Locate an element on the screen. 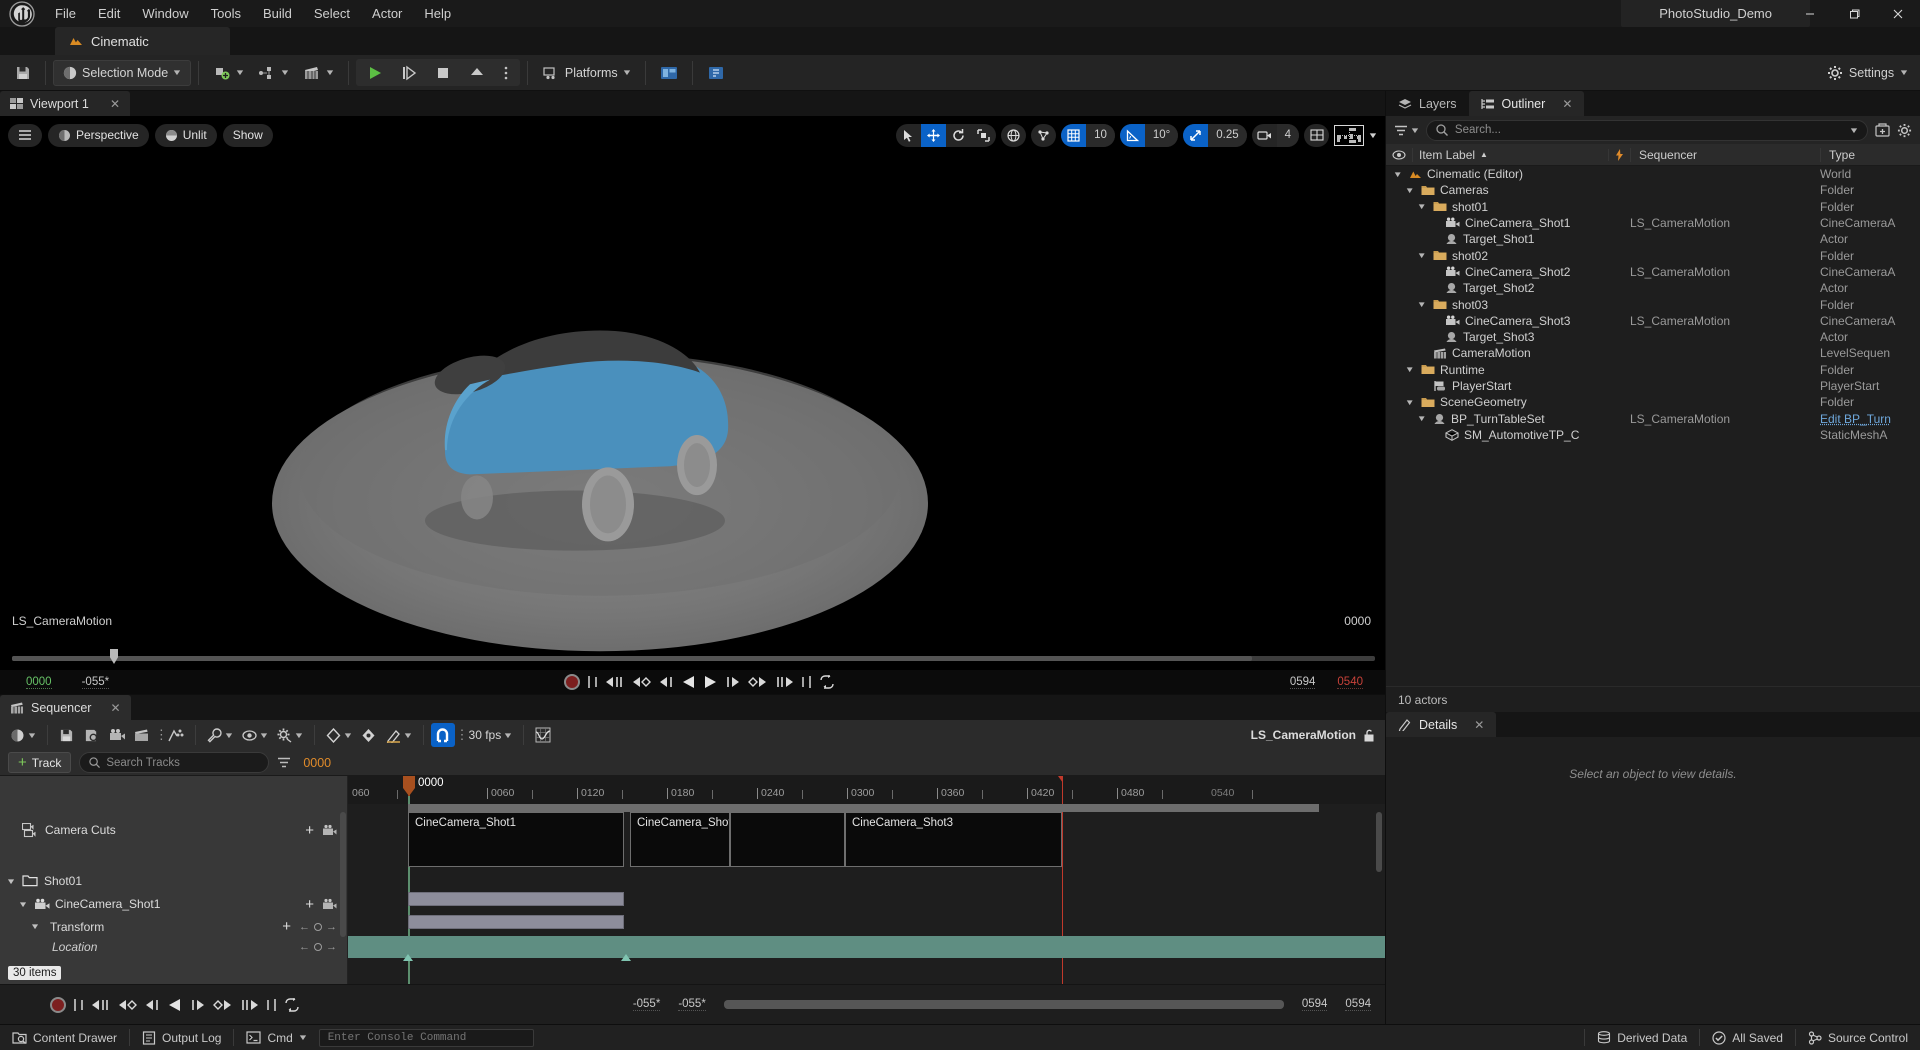  menu-select: Select is located at coordinates (332, 13).